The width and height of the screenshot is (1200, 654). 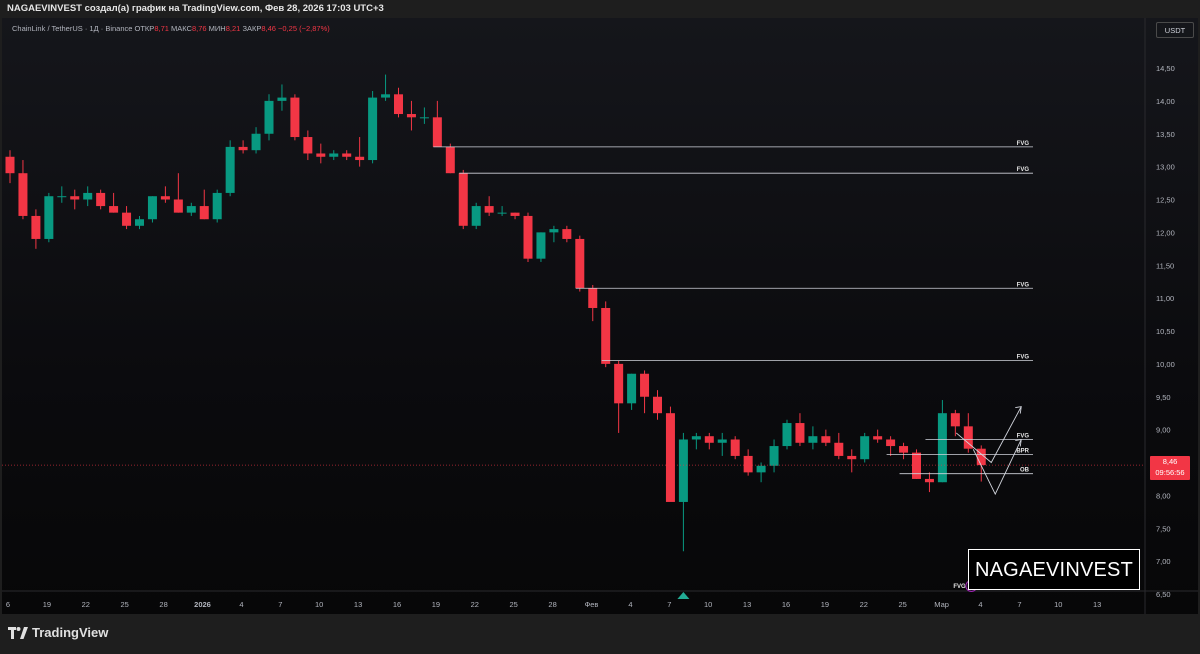 What do you see at coordinates (997, 467) in the screenshot?
I see `projection-path-down` at bounding box center [997, 467].